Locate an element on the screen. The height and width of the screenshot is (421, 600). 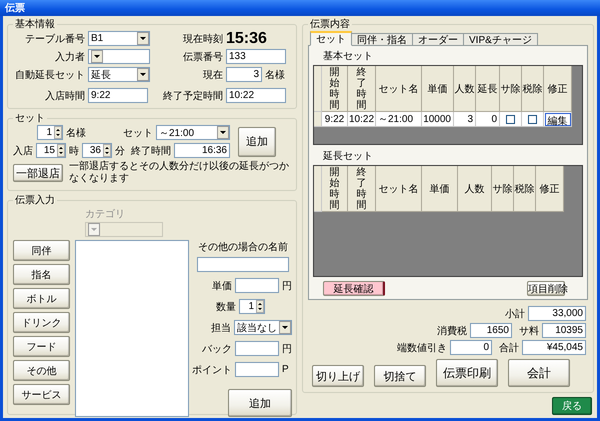
quantity-spinner: 1 is located at coordinates (252, 306).